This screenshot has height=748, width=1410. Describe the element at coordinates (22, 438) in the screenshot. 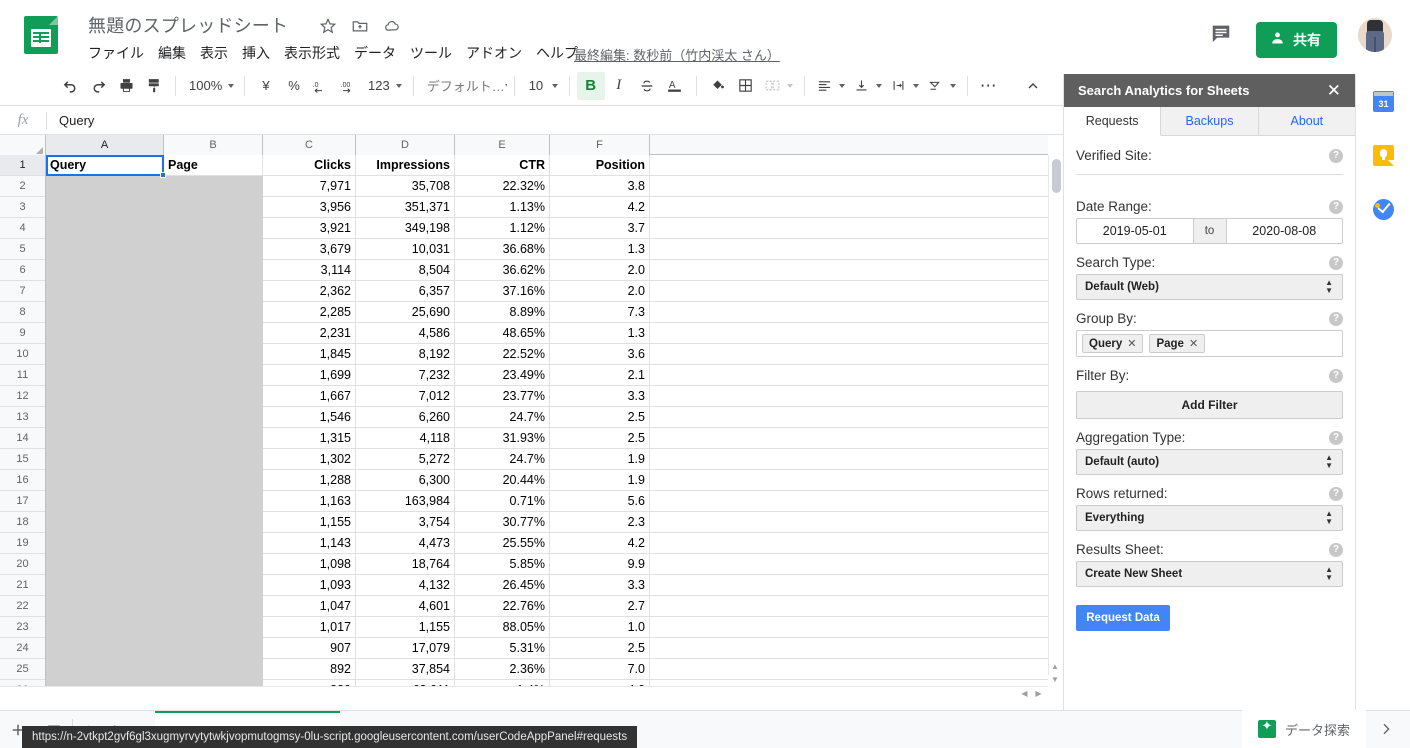

I see `row-header-14: 14` at that location.